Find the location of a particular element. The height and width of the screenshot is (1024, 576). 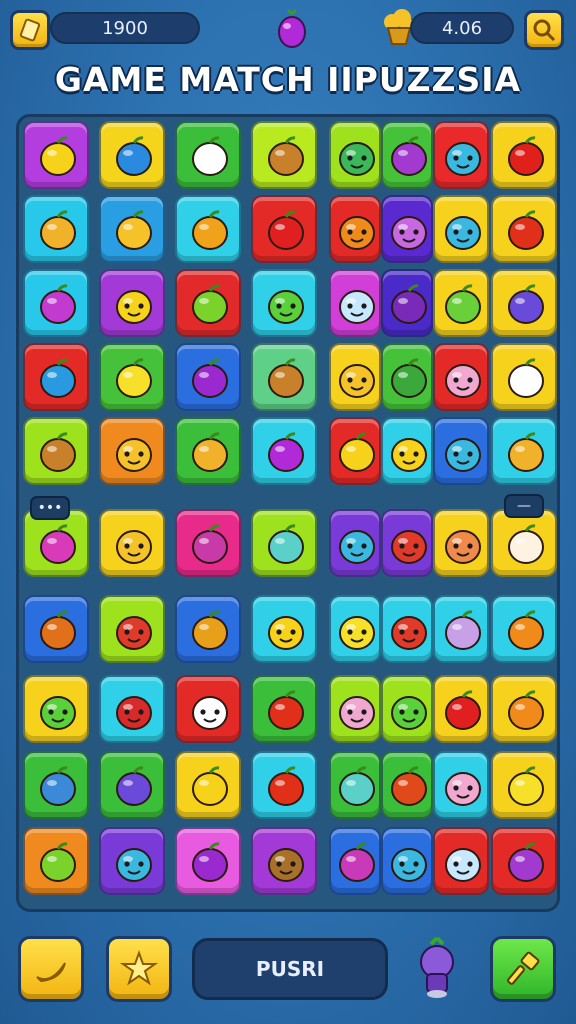

menu-card-button is located at coordinates (30, 30).